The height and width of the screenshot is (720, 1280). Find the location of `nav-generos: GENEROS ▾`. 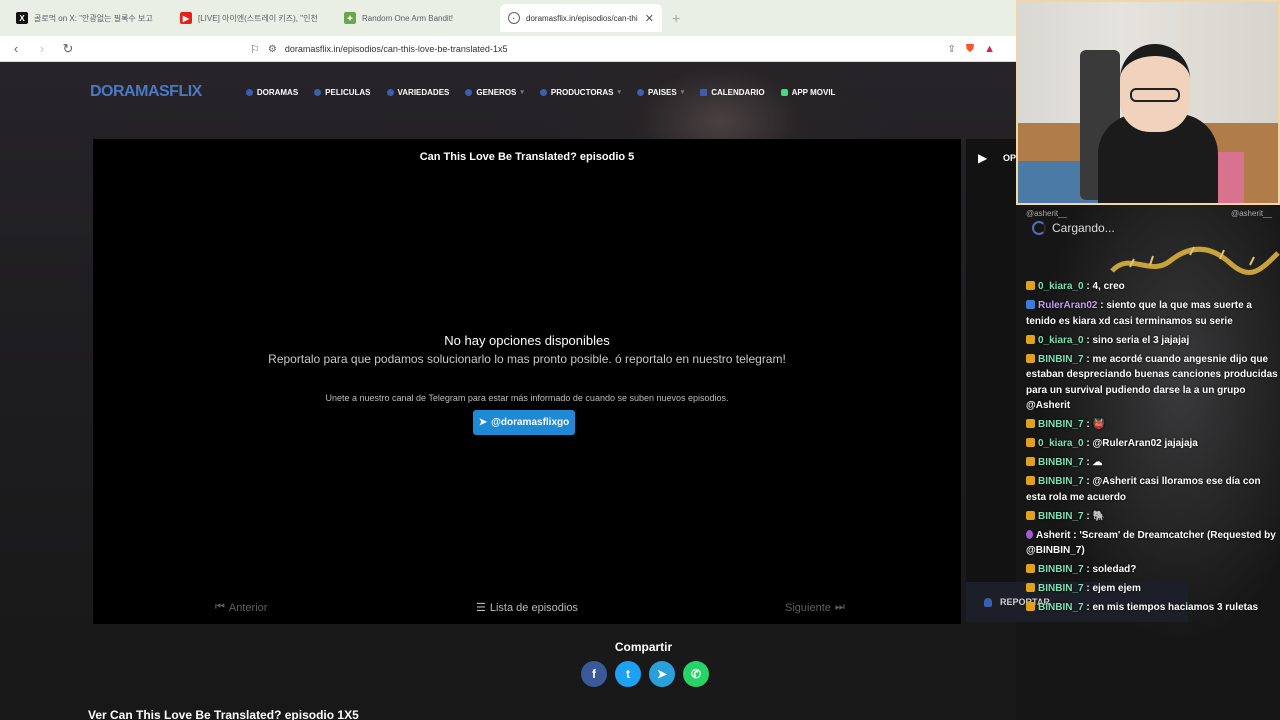

nav-generos: GENEROS ▾ is located at coordinates (494, 92).